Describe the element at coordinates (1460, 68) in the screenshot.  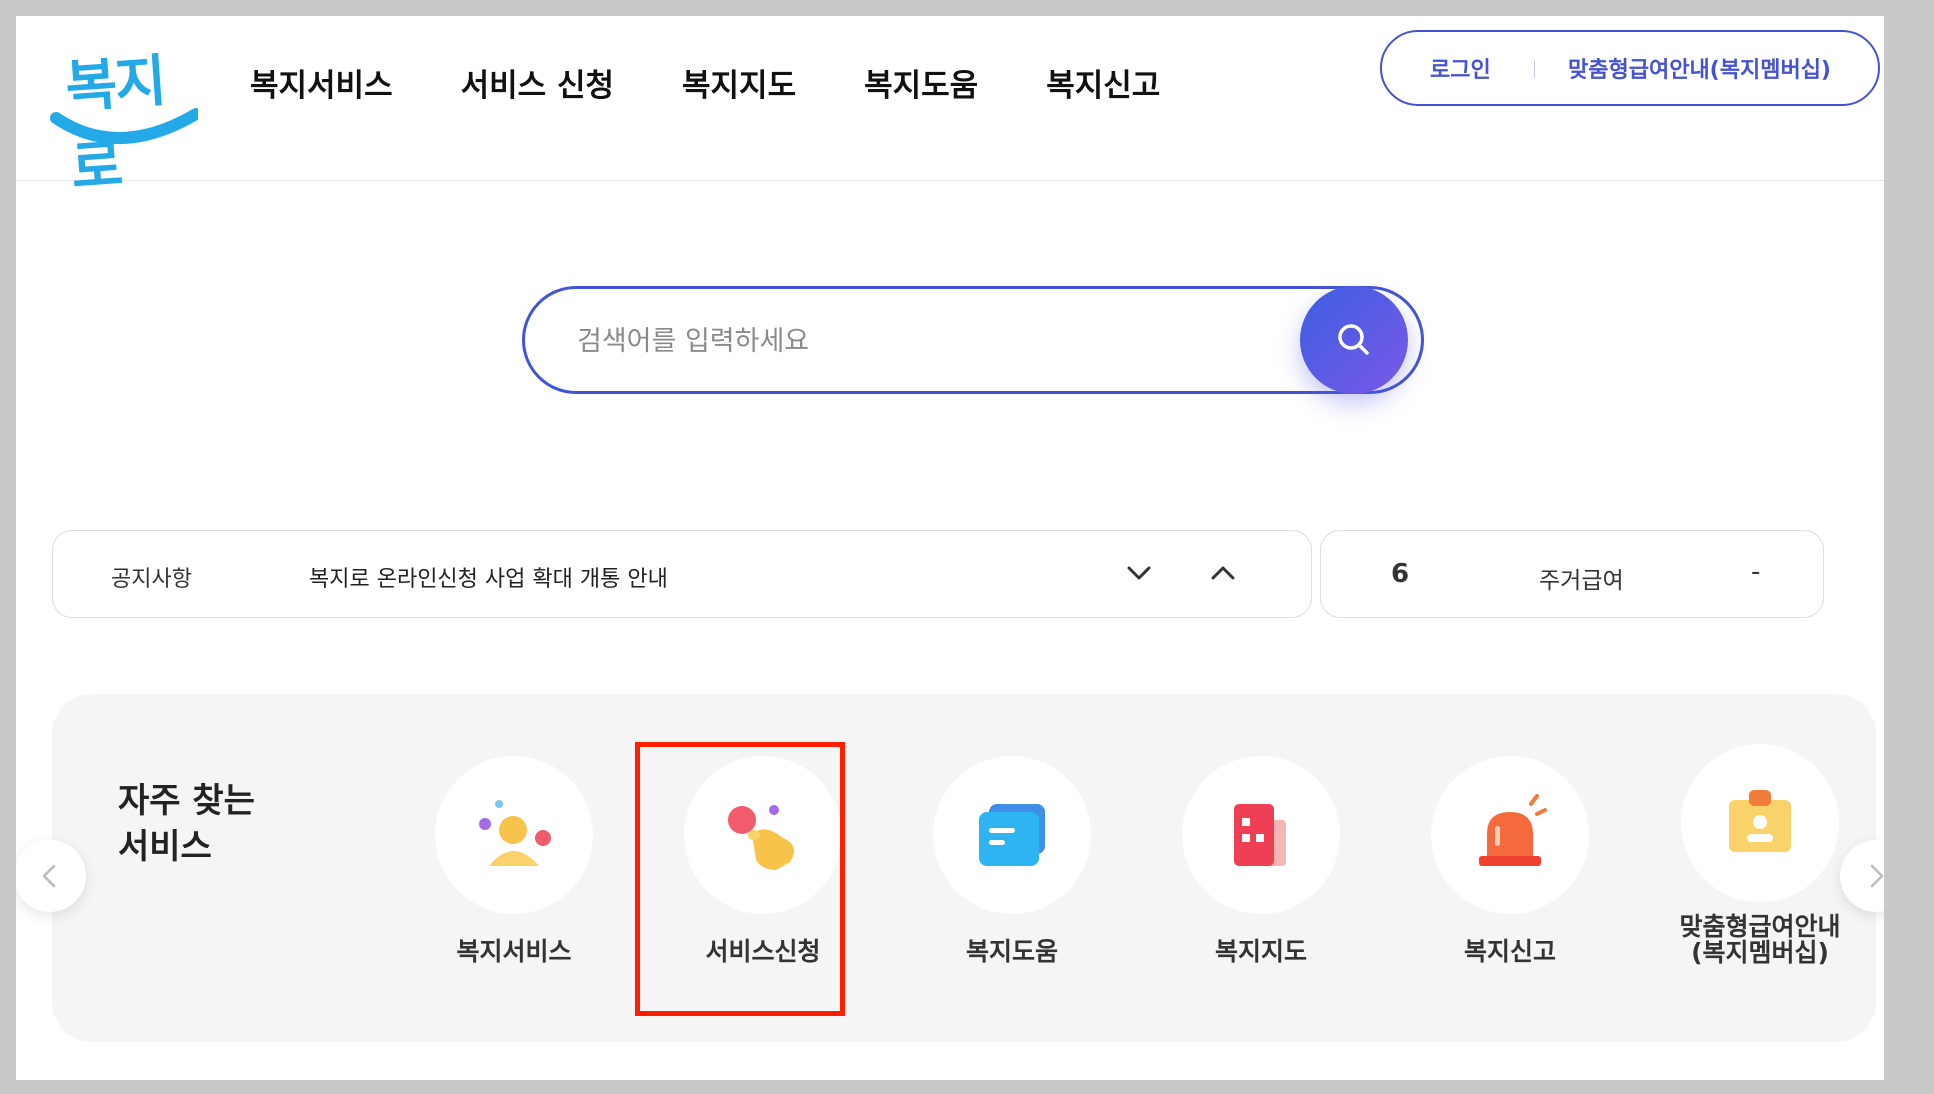
I see `login-link: 로그인` at that location.